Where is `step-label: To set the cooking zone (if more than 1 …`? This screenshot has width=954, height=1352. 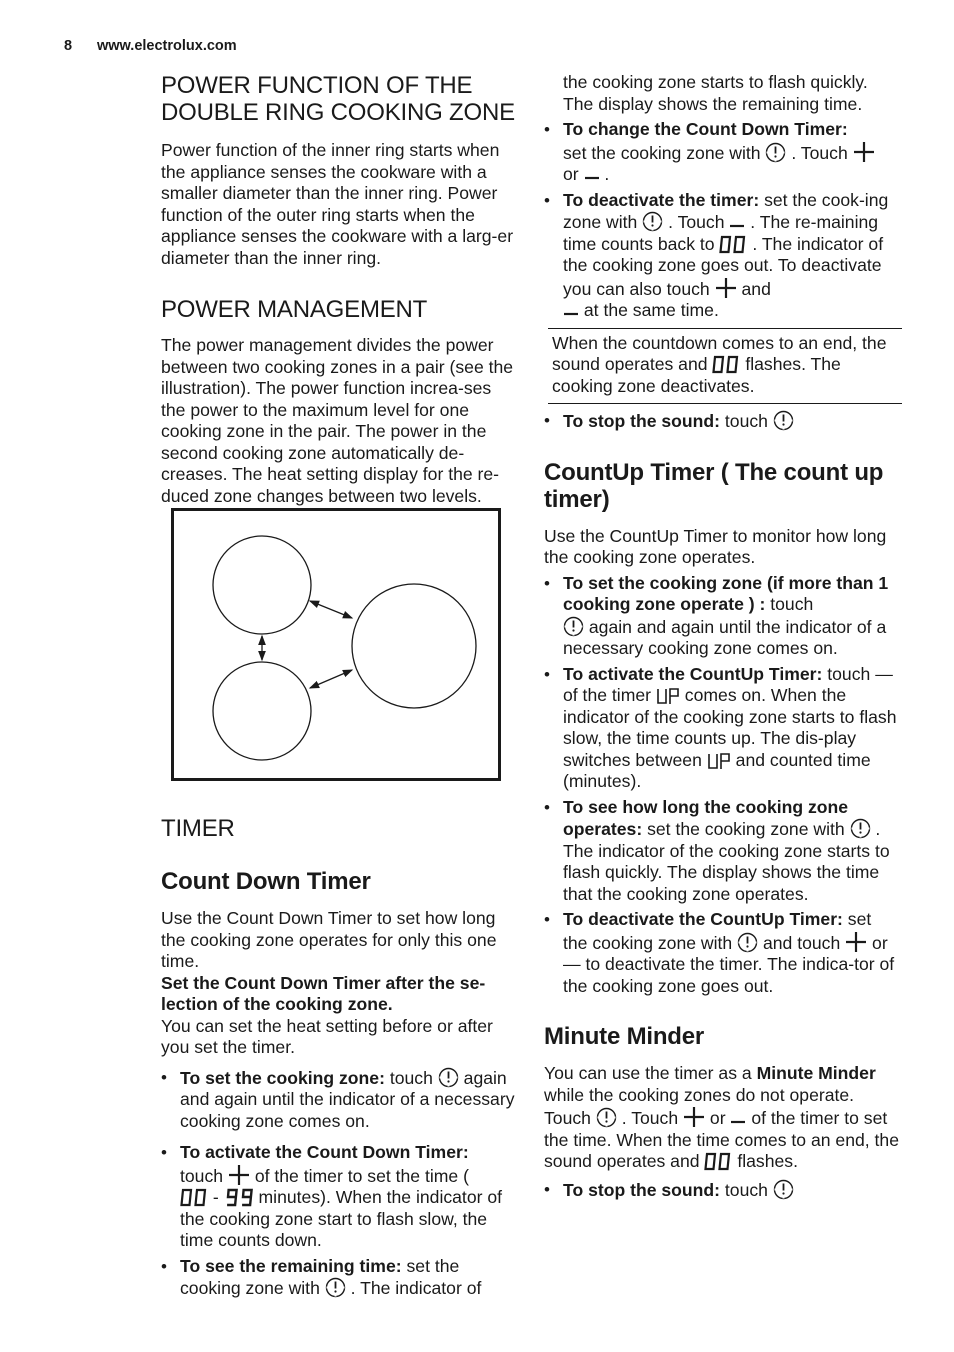 step-label: To set the cooking zone (if more than 1 … is located at coordinates (726, 593).